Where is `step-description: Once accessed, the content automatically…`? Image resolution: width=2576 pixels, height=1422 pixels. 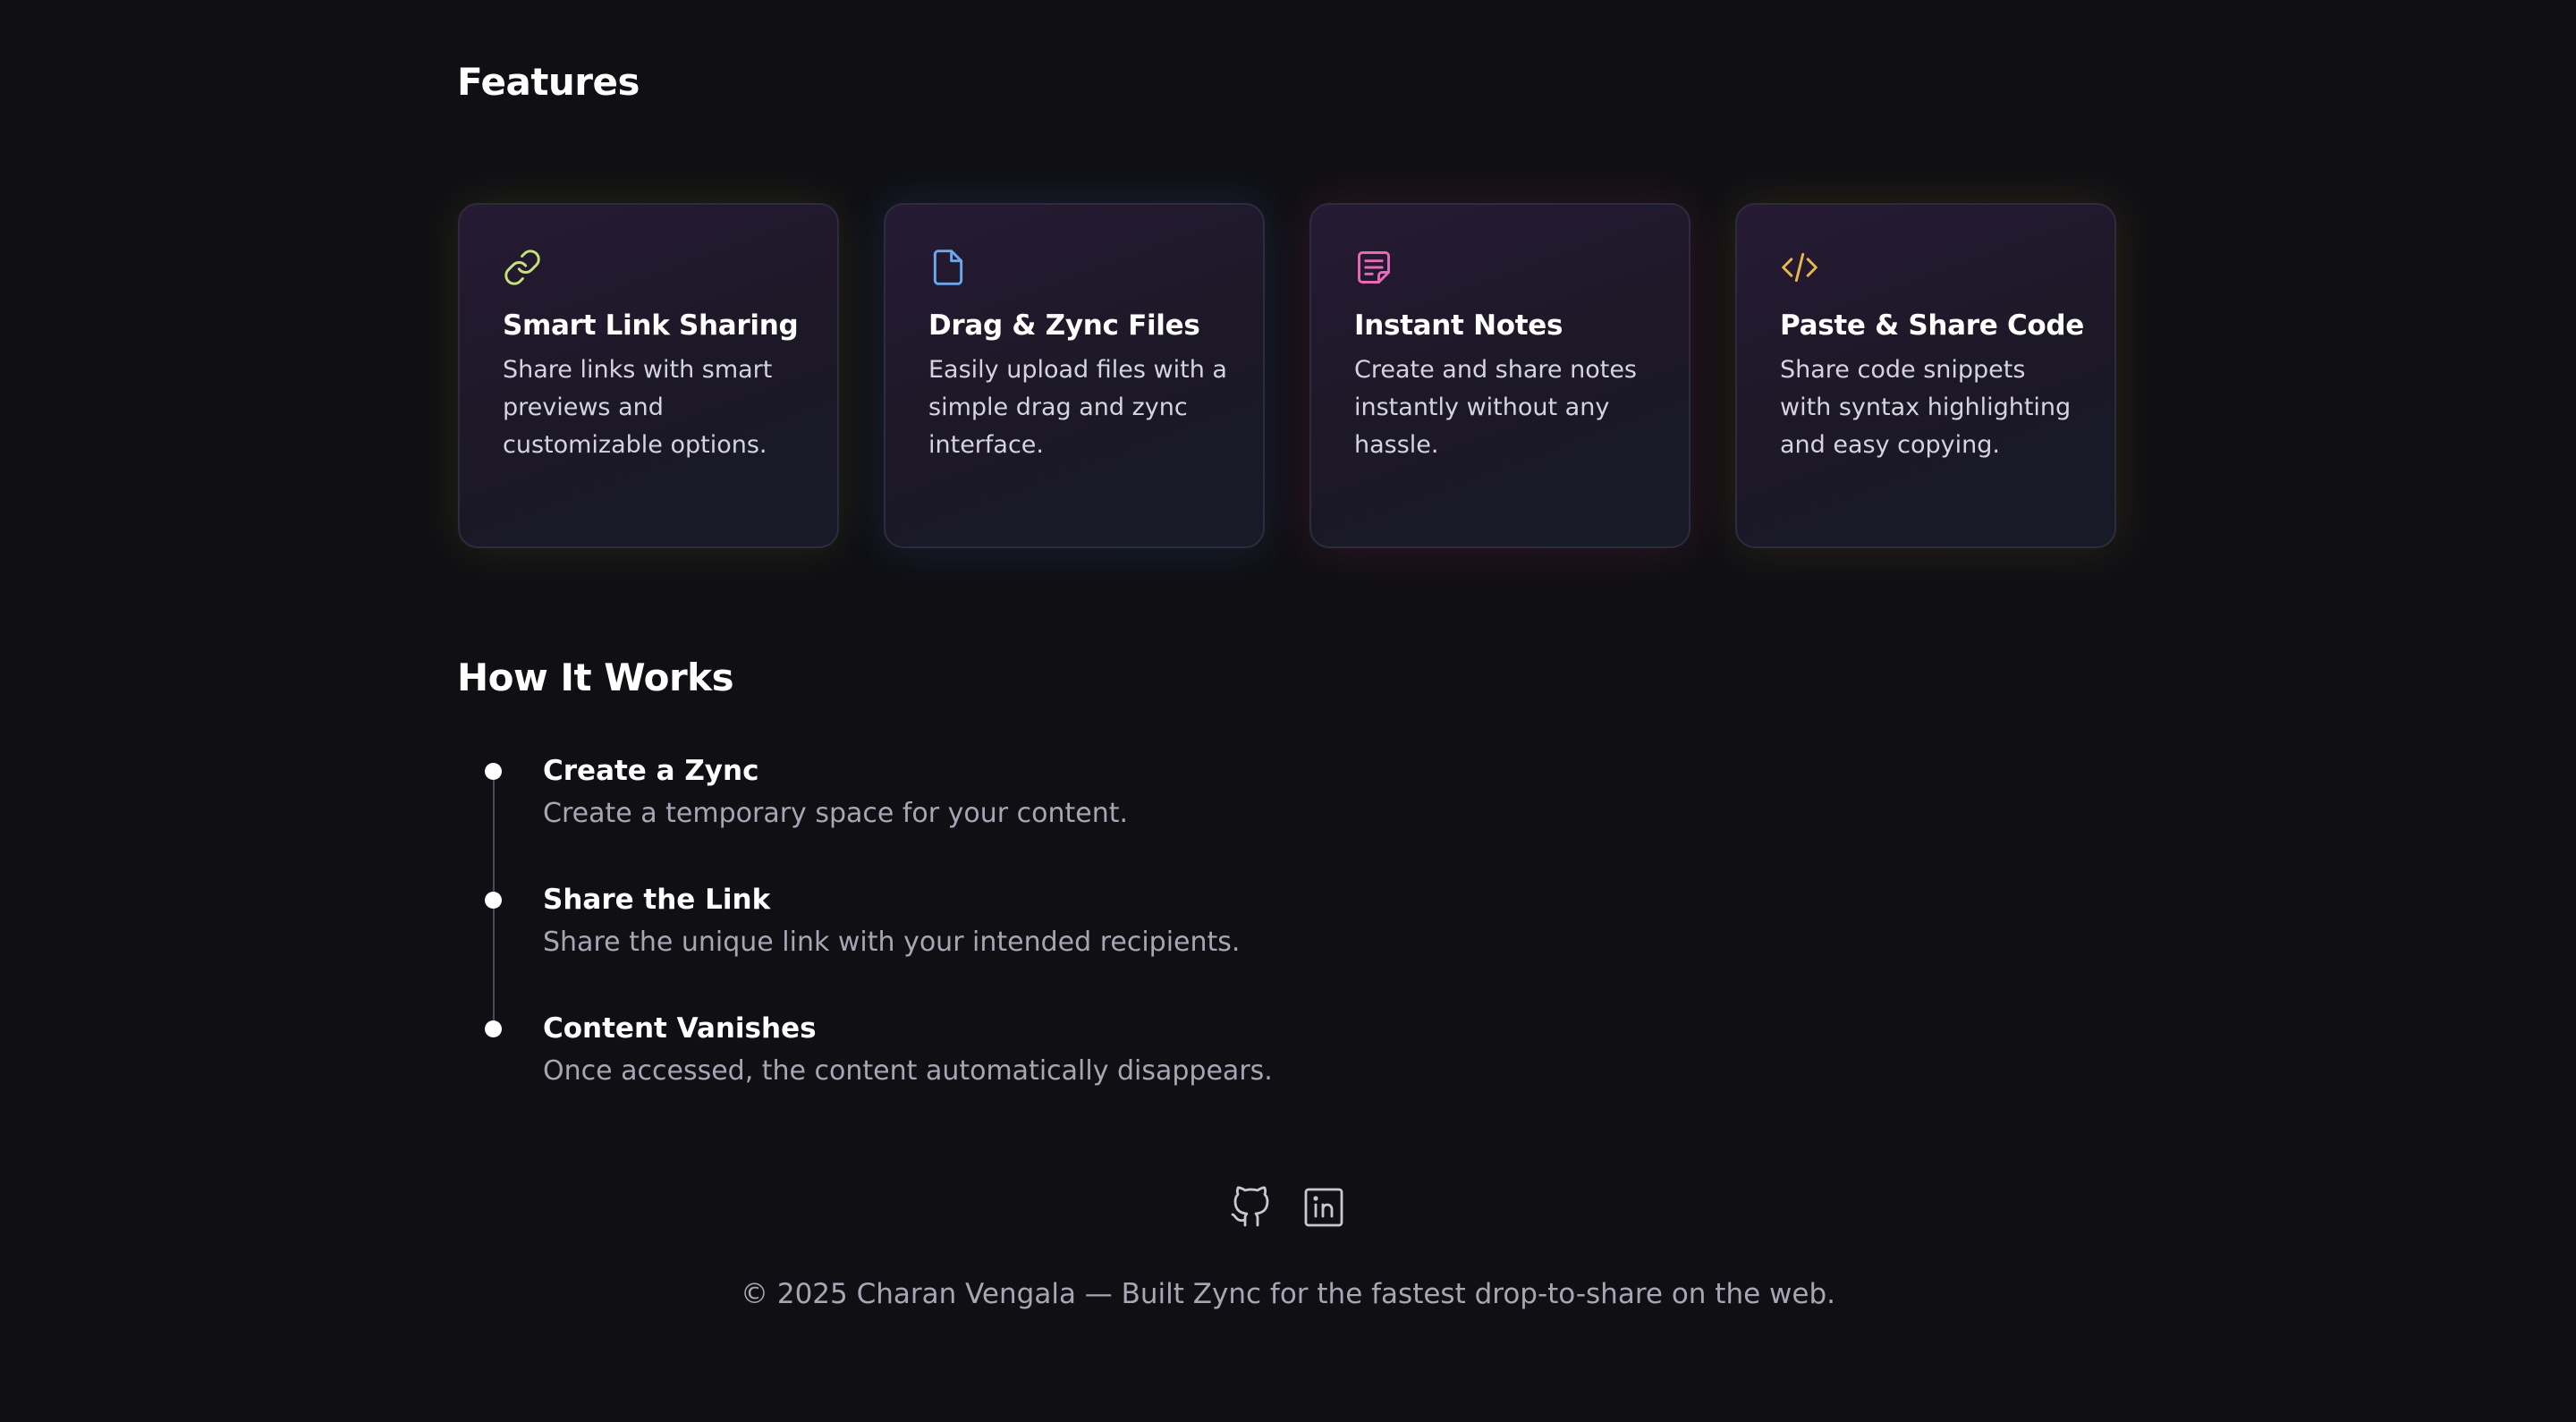
step-description: Once accessed, the content automatically… is located at coordinates (908, 1071).